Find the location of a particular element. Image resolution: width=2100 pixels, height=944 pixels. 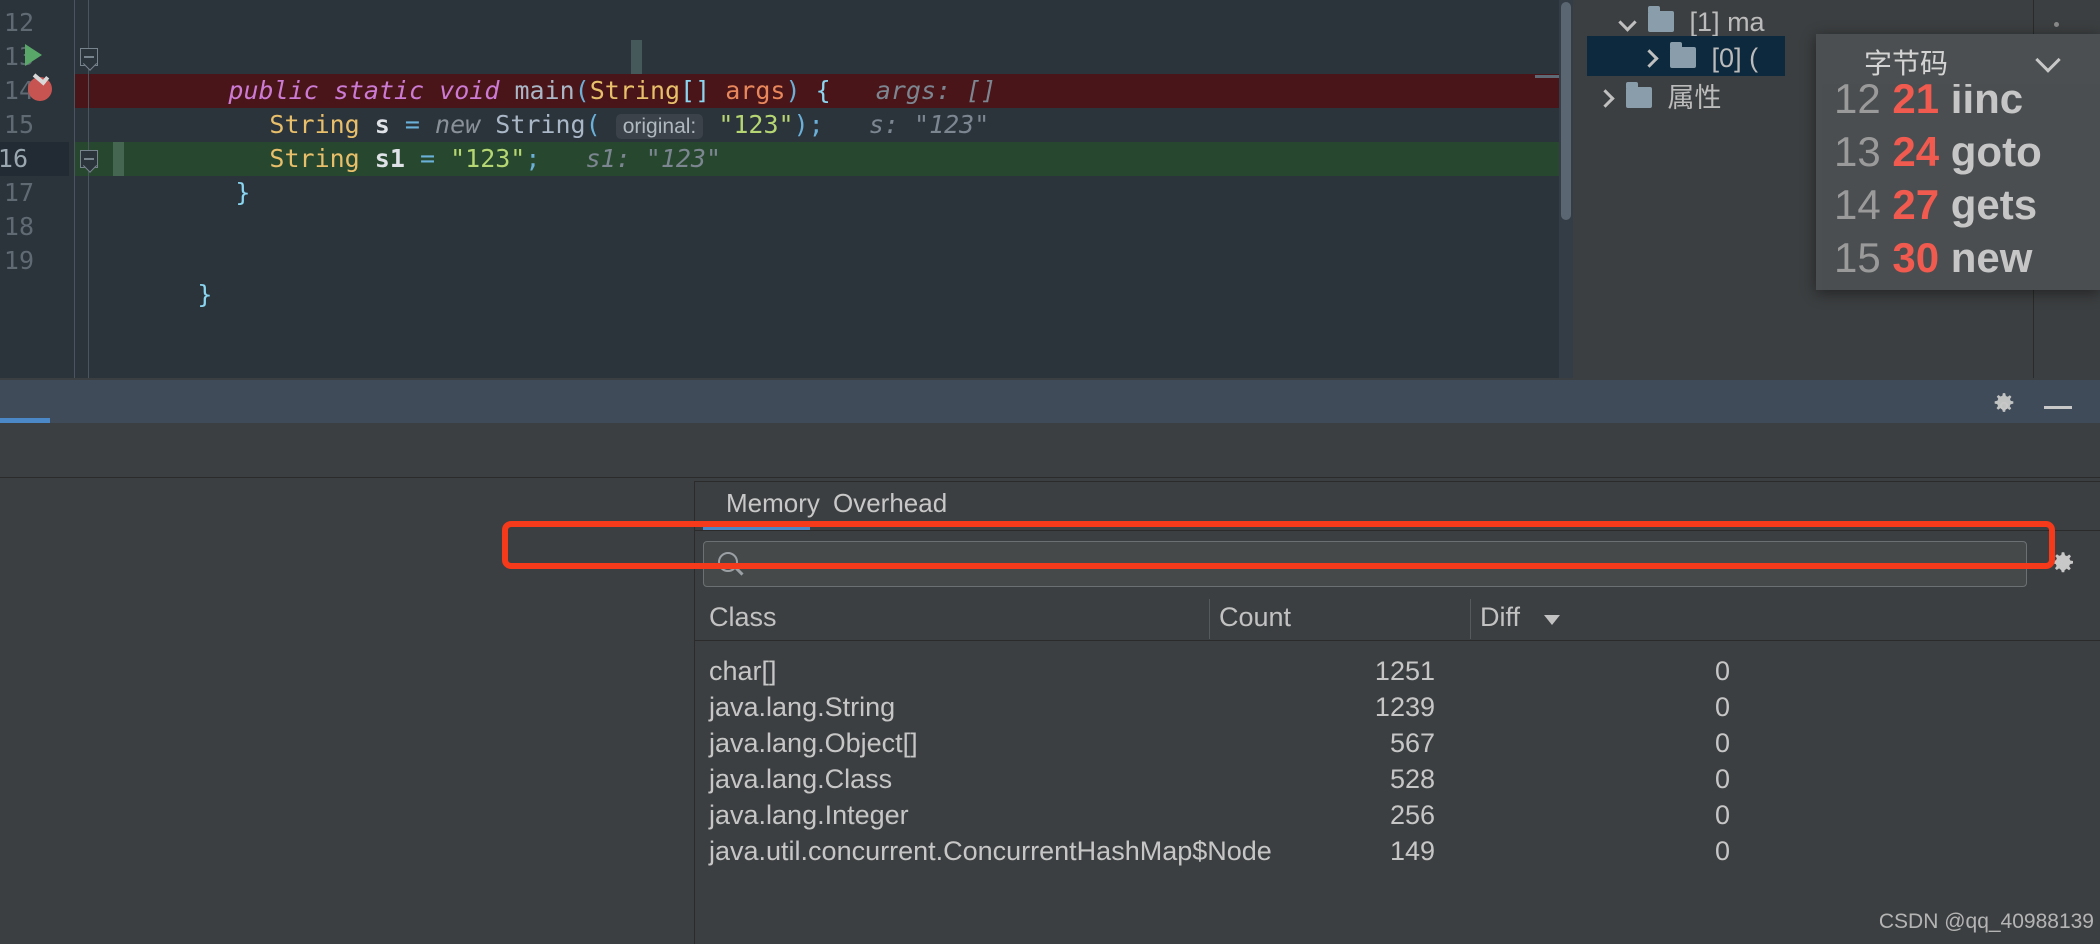

cell-class: java.lang.Class is located at coordinates (801, 779).